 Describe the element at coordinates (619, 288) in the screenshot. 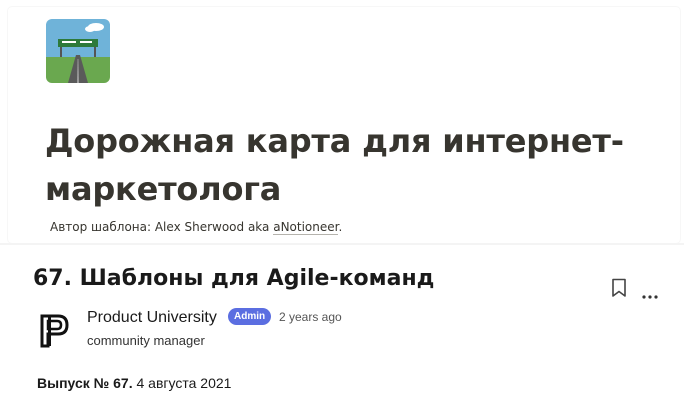

I see `bookmark-icon` at that location.